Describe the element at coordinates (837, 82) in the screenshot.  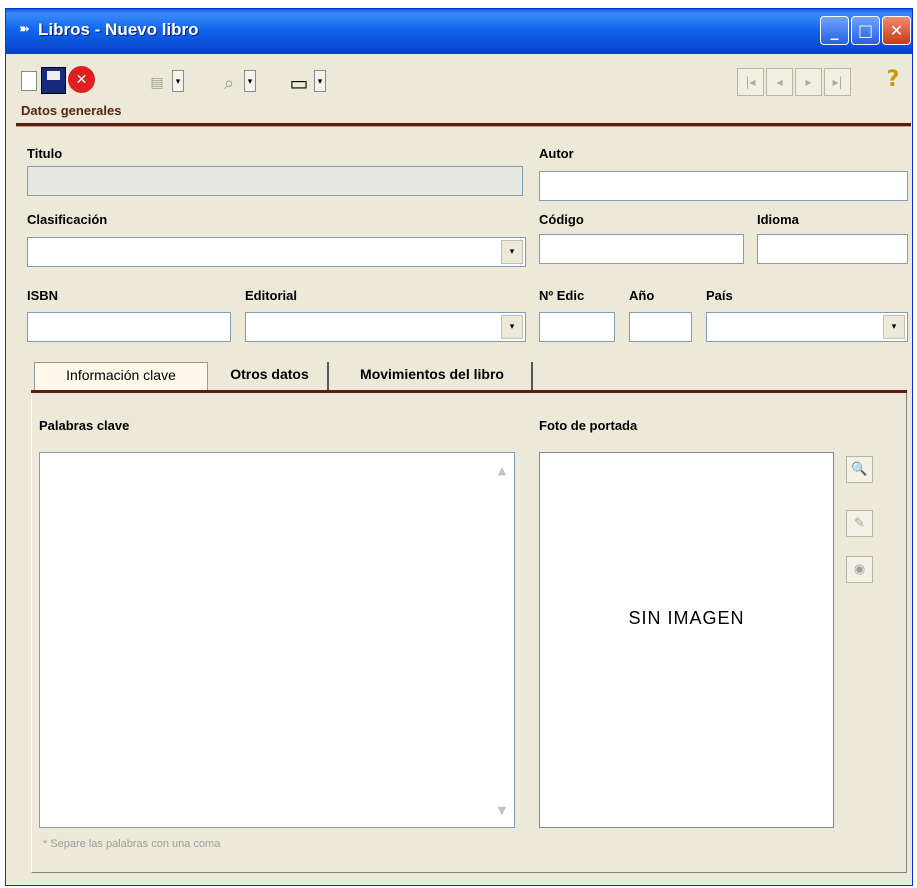
I see `last-record-icon: ▸|` at that location.